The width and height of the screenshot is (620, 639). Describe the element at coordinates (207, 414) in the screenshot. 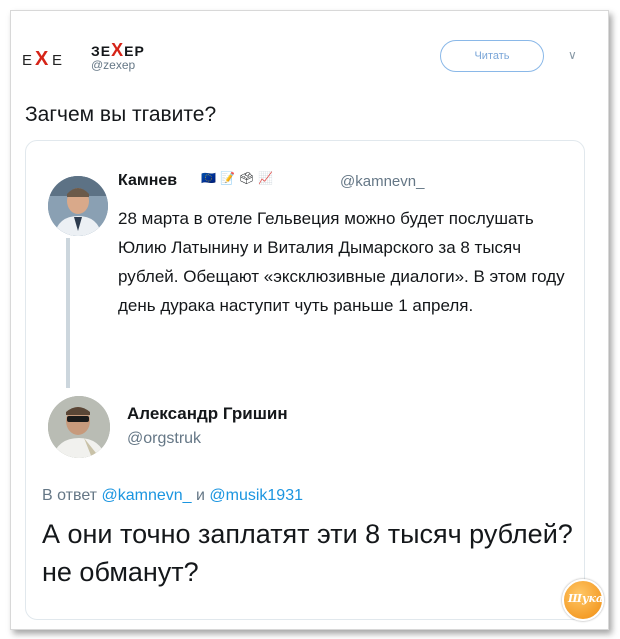

I see `reply-author-name: Александр Гришин` at that location.